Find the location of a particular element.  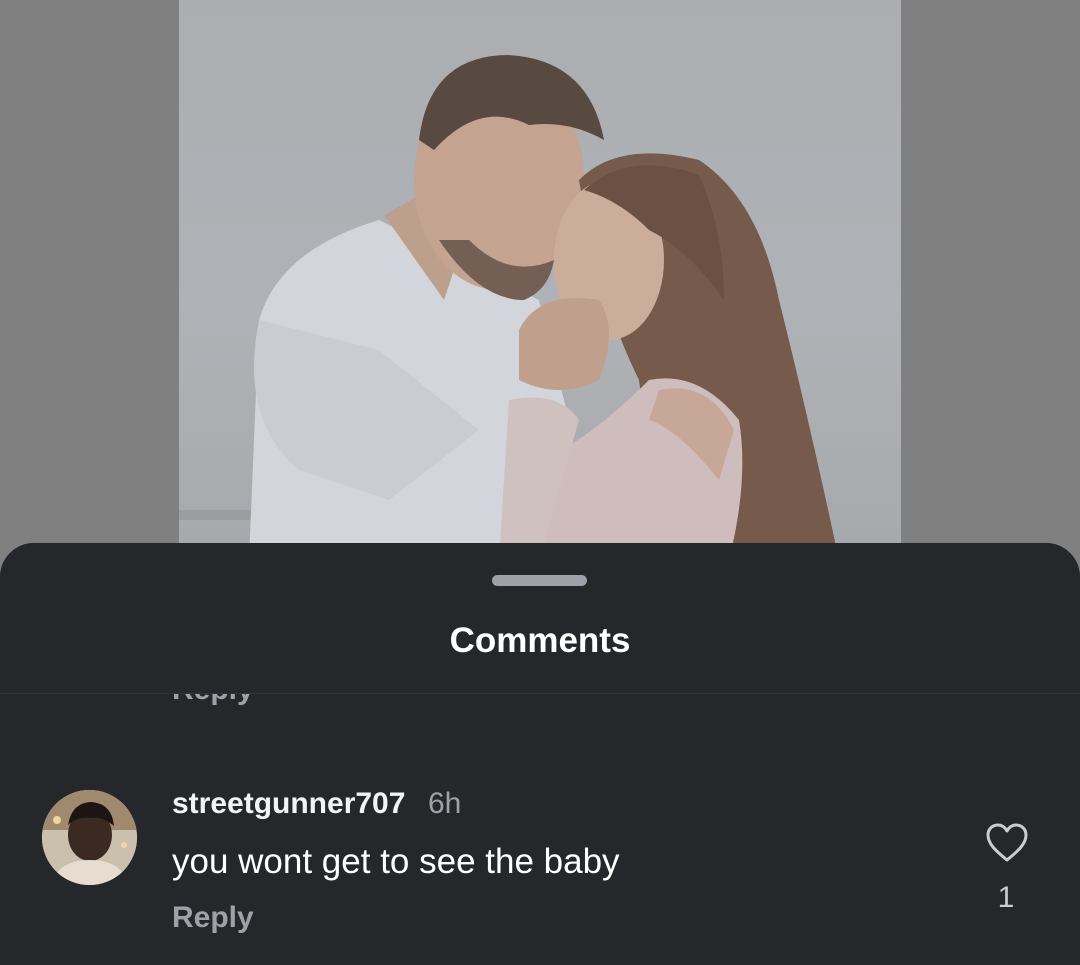

avatar-image is located at coordinates (89, 837).